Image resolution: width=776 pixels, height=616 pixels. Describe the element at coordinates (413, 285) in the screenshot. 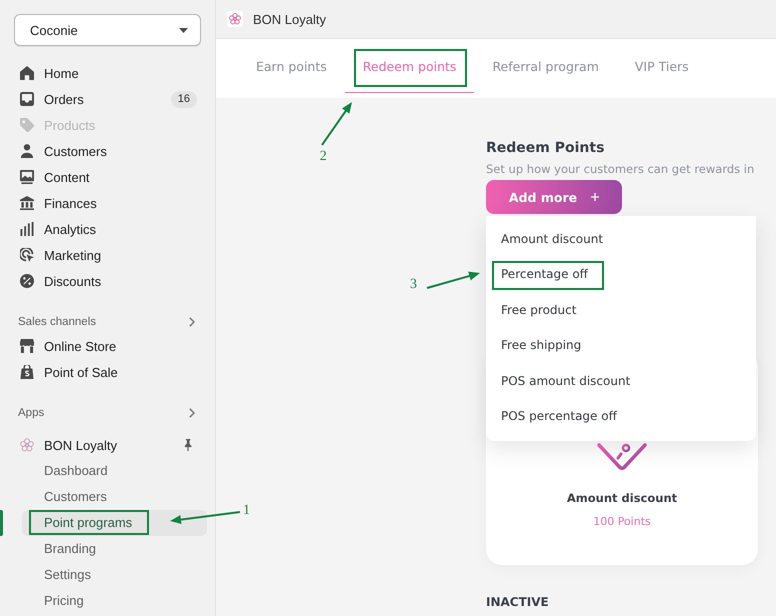

I see `annotation-number: 3` at that location.